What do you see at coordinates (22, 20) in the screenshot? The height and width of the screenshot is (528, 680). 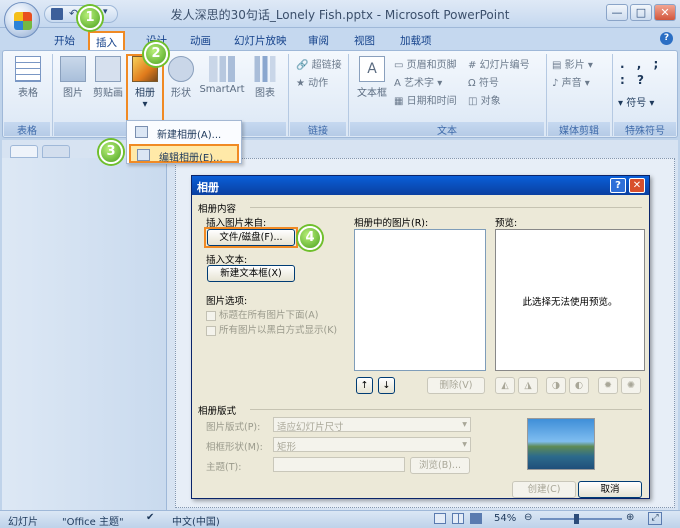 I see `office-button` at bounding box center [22, 20].